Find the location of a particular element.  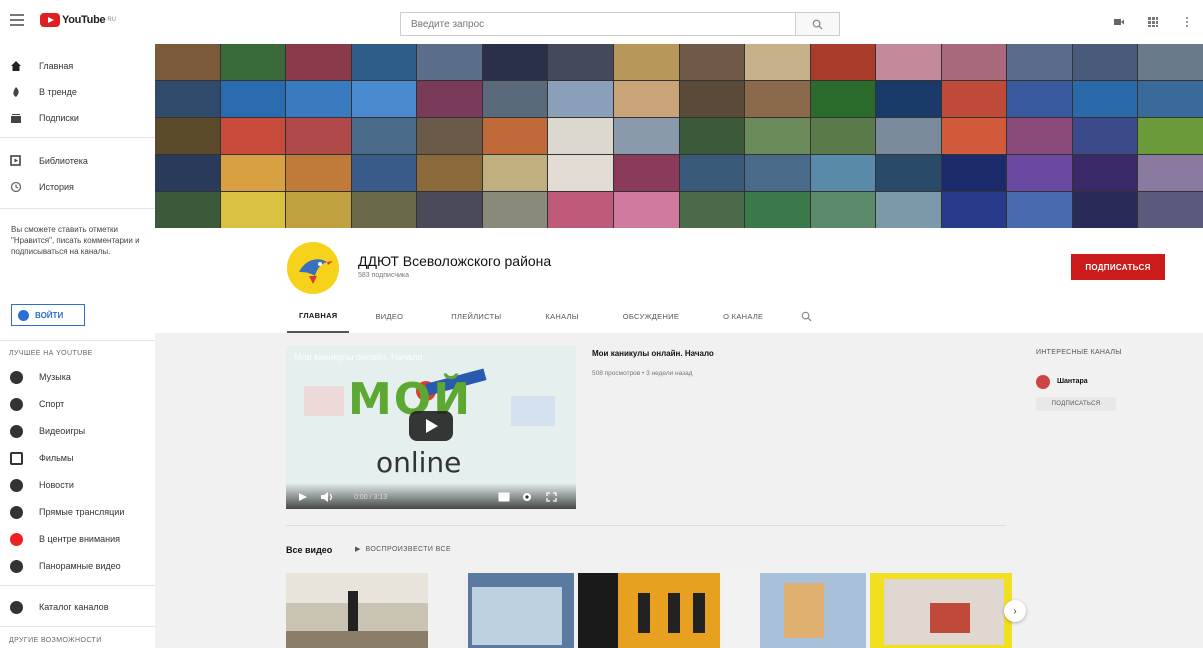

sidebar-item-home: Главная is located at coordinates (77, 66).